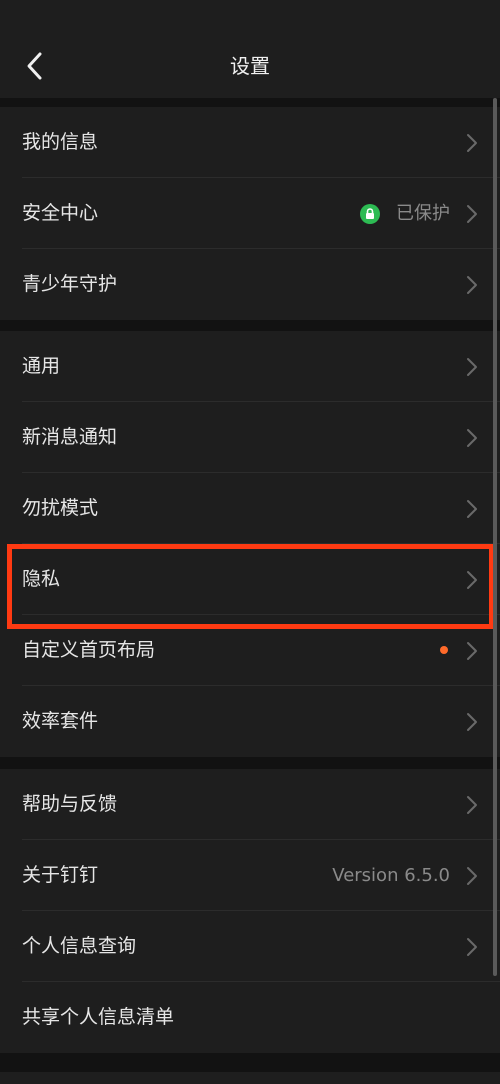 This screenshot has width=500, height=1084. Describe the element at coordinates (70, 804) in the screenshot. I see `settings-item-label: 帮助与反馈` at that location.